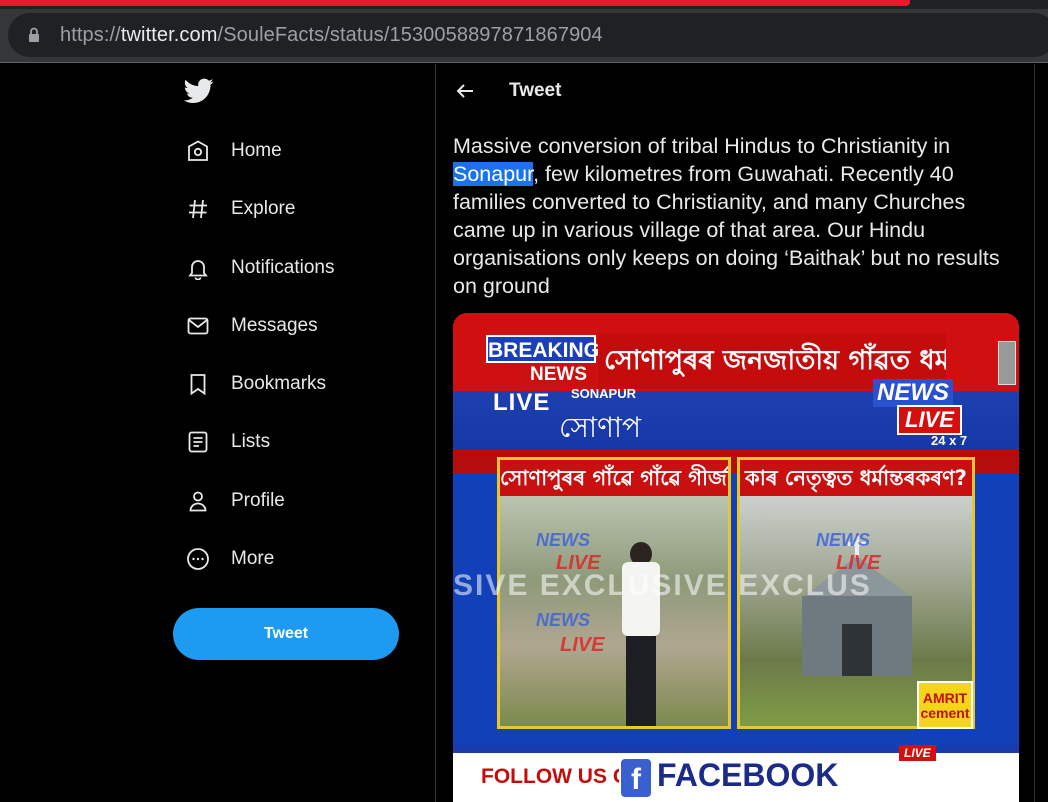 The height and width of the screenshot is (802, 1048). Describe the element at coordinates (230, 501) in the screenshot. I see `nav-profile: Profile` at that location.